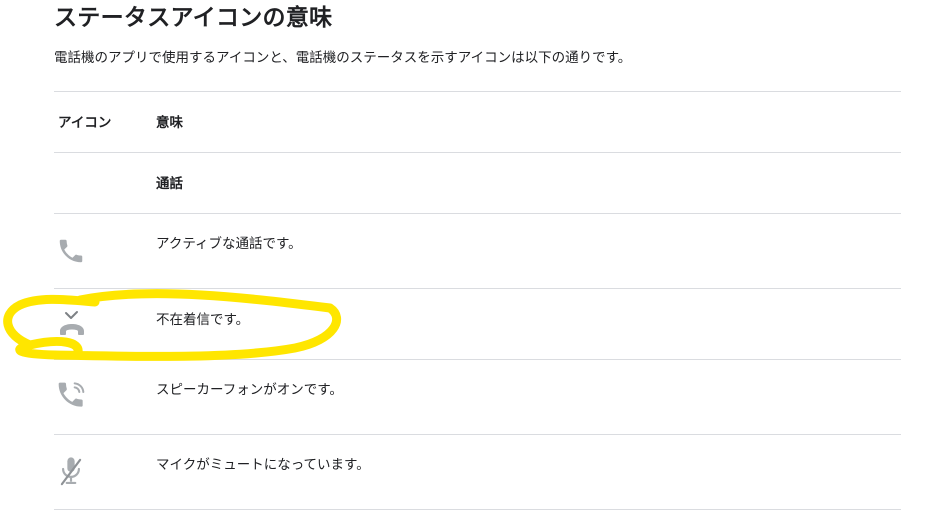 This screenshot has width=926, height=515. I want to click on table-row: 不在着信です。, so click(477, 323).